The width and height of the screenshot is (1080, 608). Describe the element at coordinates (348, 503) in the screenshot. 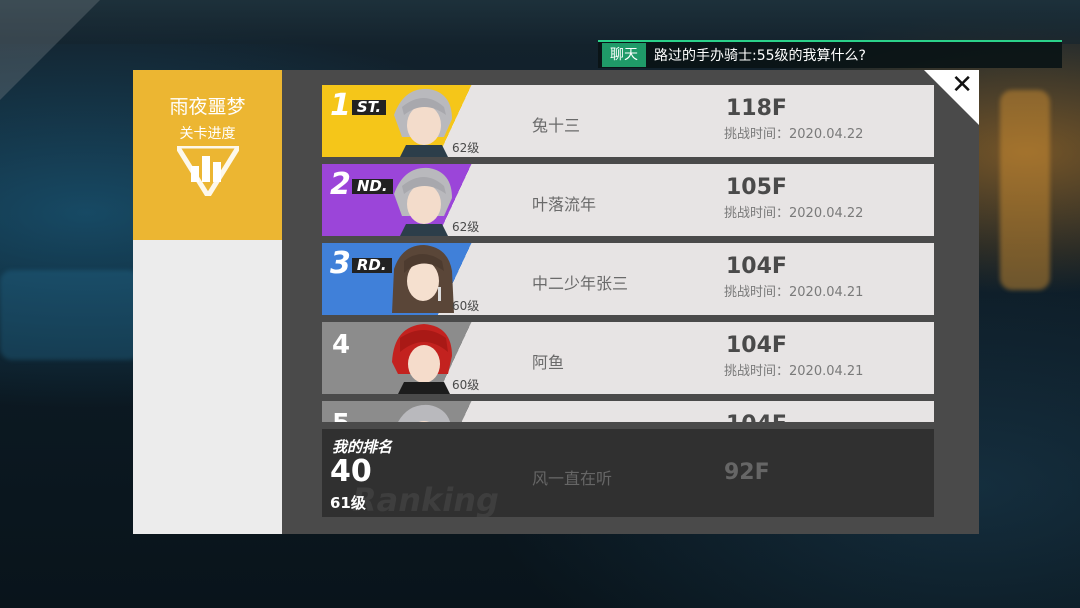

I see `my-level: 61级` at that location.